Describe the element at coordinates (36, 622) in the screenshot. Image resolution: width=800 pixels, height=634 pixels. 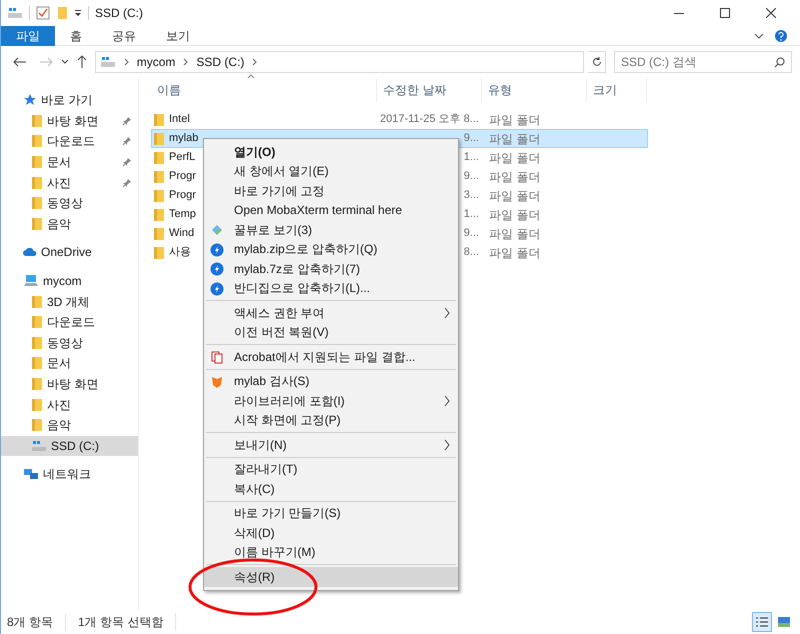
I see `item-count: 8개 항목` at that location.